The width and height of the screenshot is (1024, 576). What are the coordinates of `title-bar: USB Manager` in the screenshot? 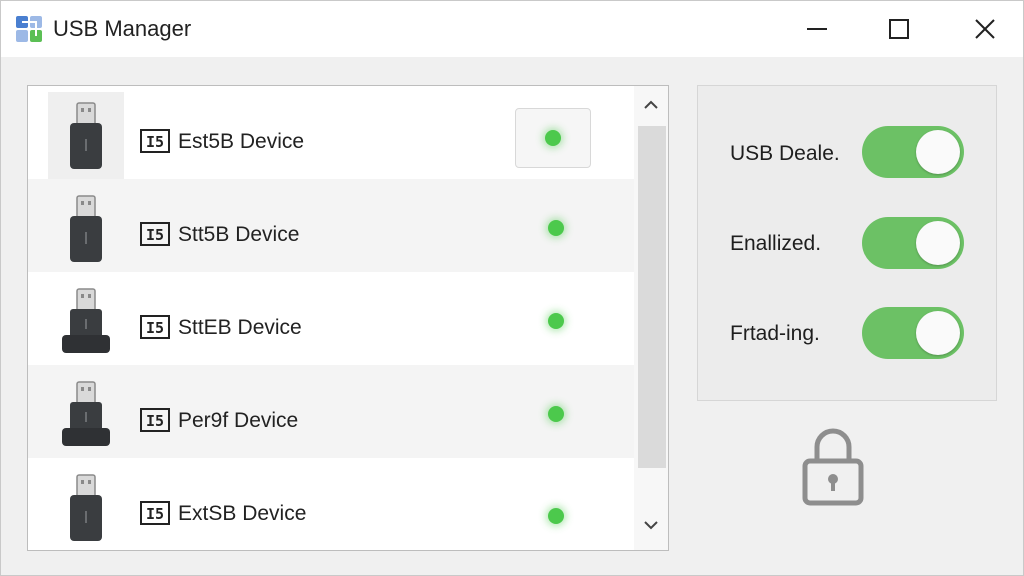 It's located at (512, 29).